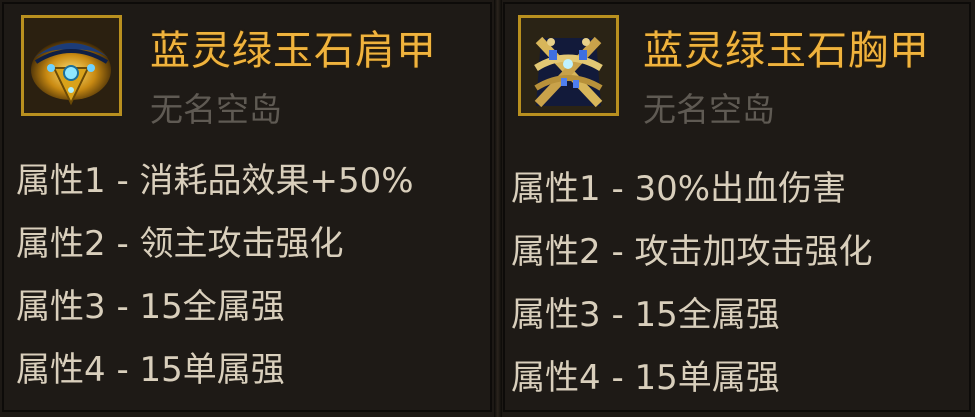 The width and height of the screenshot is (975, 417). What do you see at coordinates (71, 65) in the screenshot?
I see `shoulder-armor-icon` at bounding box center [71, 65].